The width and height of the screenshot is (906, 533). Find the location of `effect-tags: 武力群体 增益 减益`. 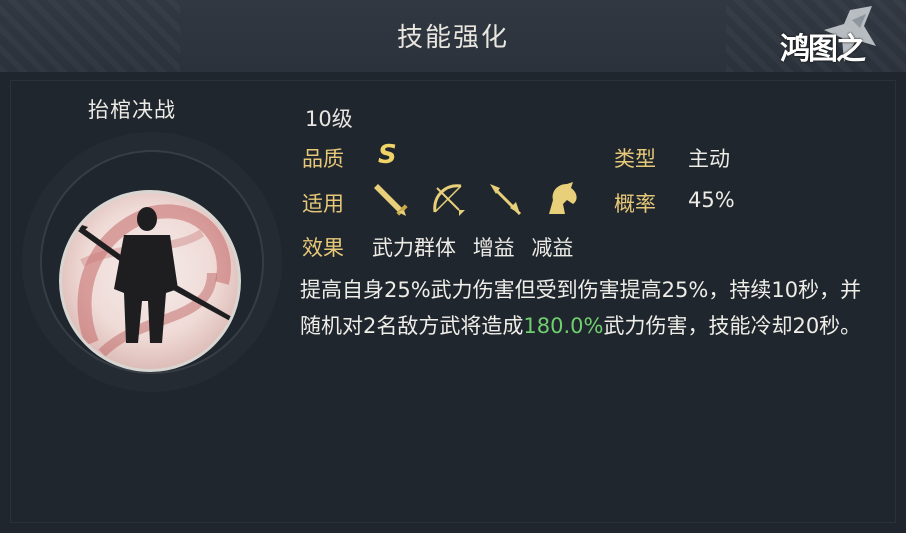

effect-tags: 武力群体 增益 减益 is located at coordinates (477, 247).